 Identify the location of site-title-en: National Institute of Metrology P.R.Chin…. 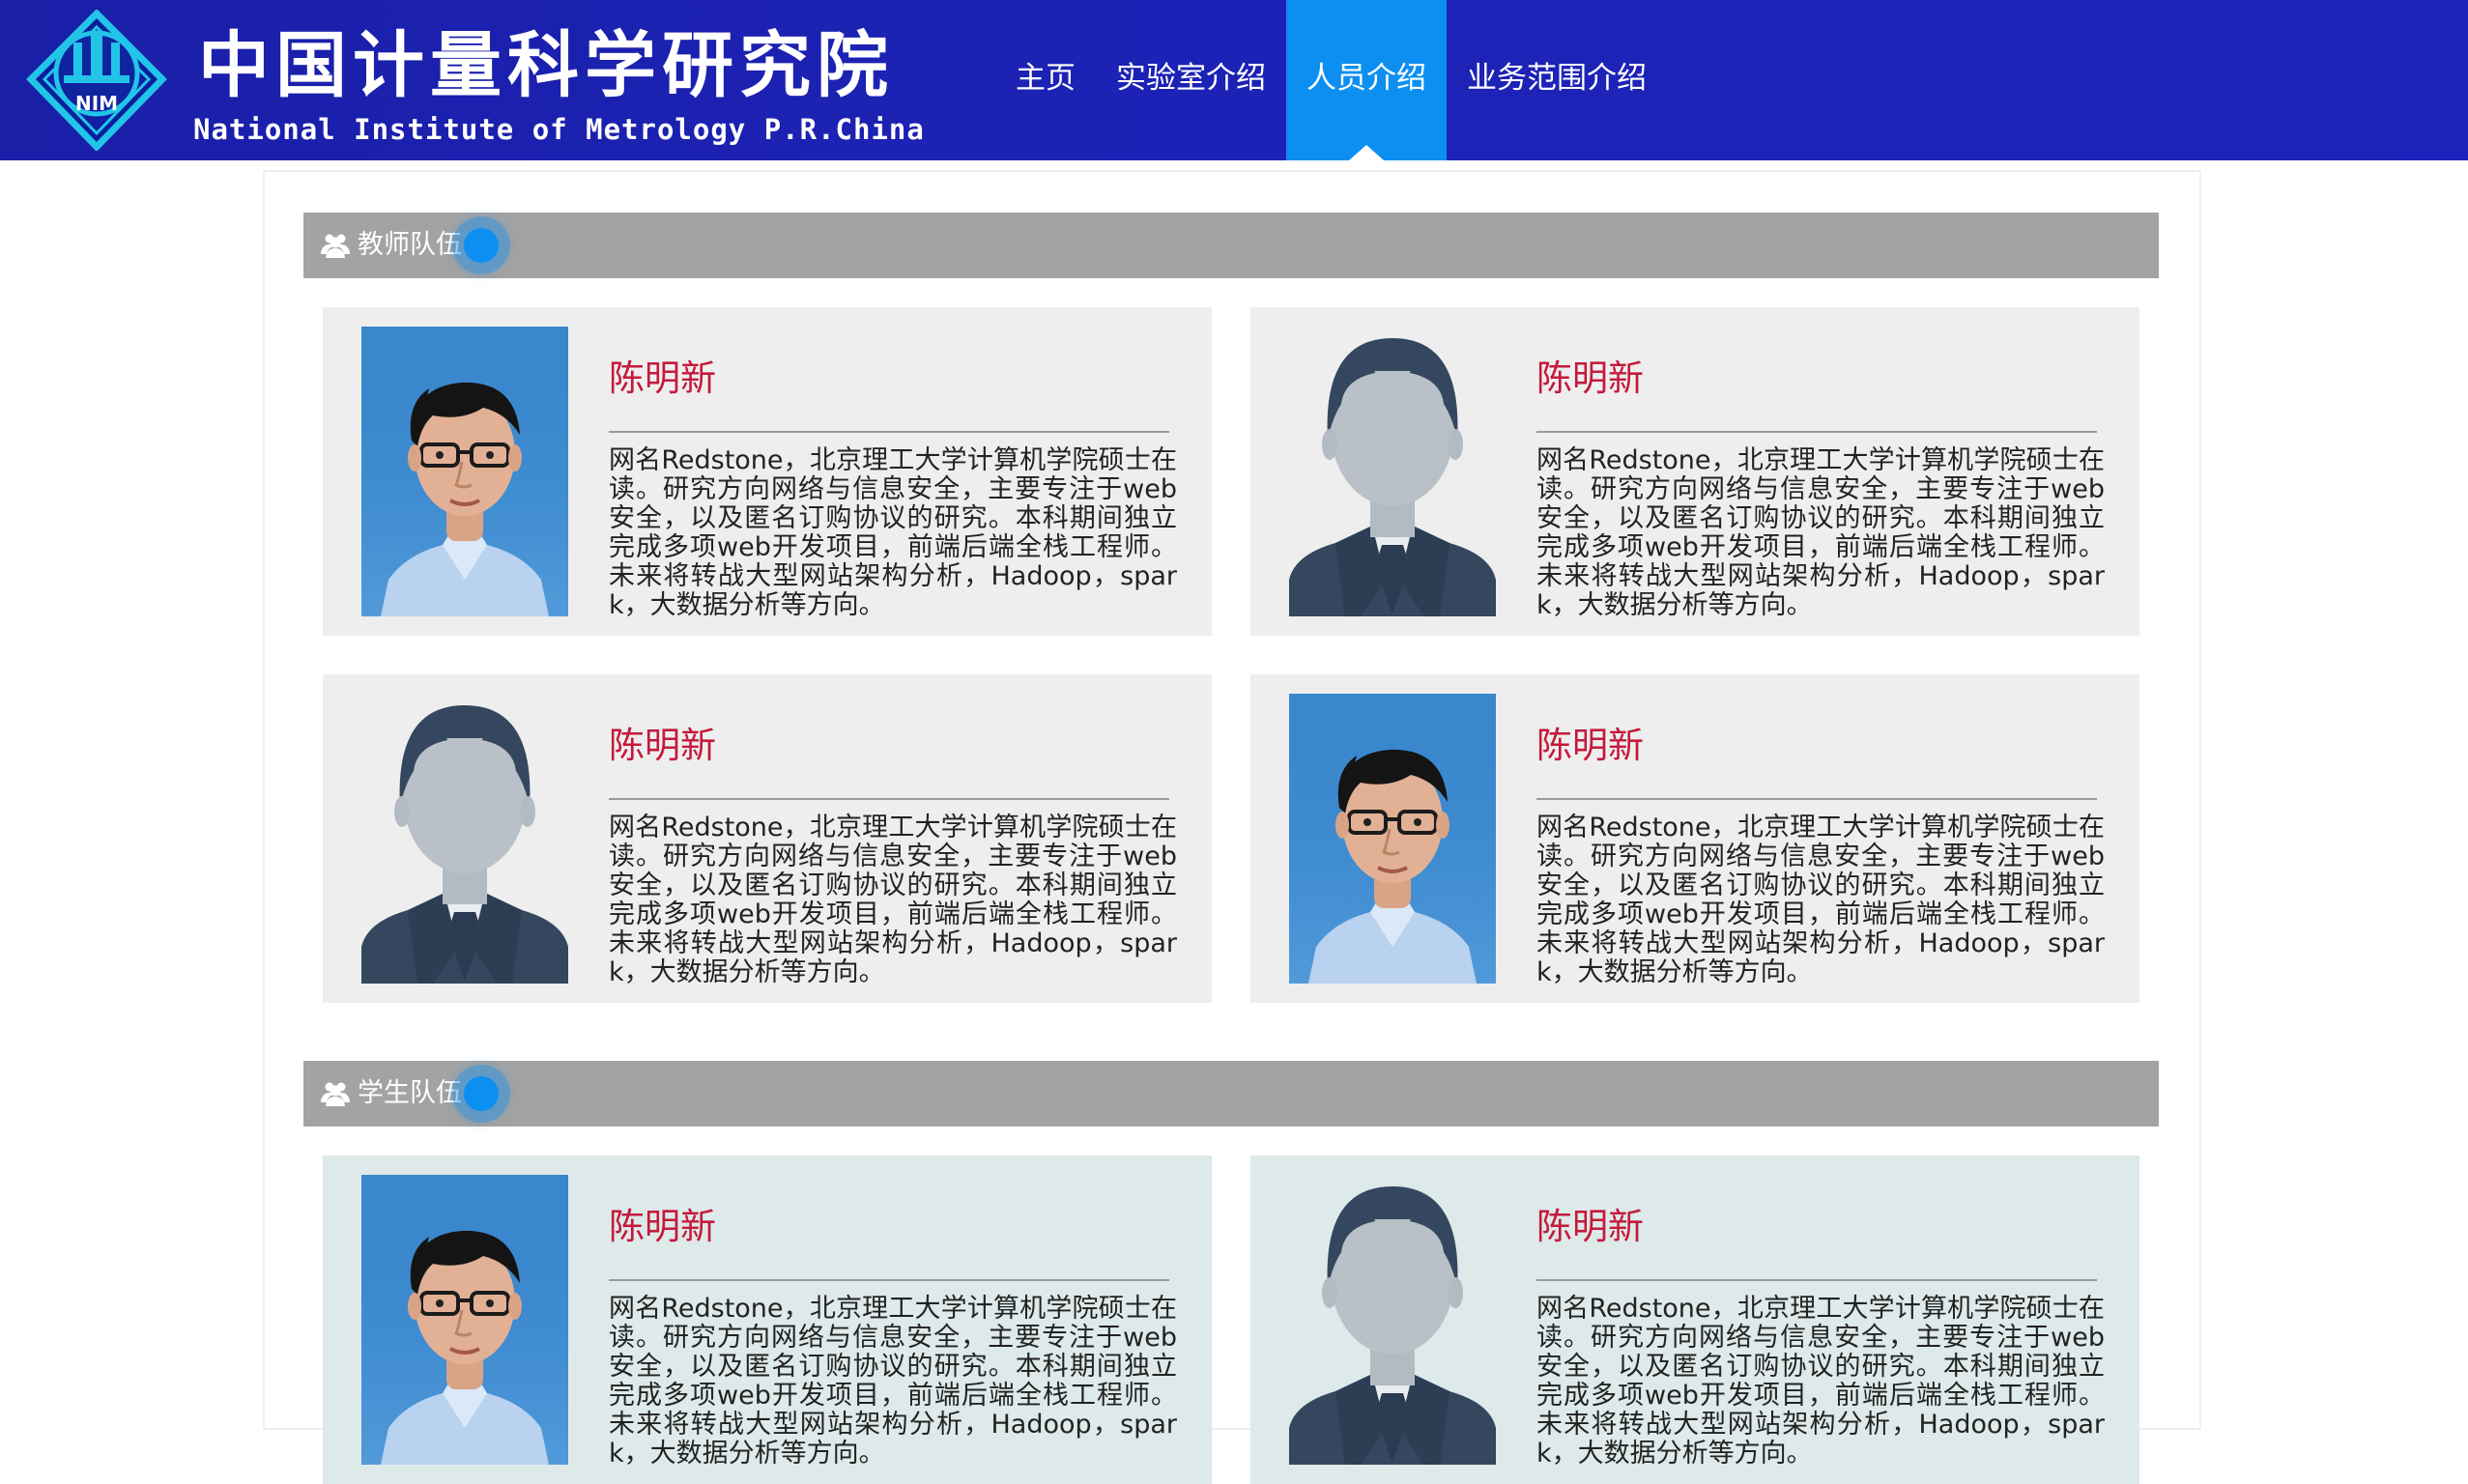
(559, 130).